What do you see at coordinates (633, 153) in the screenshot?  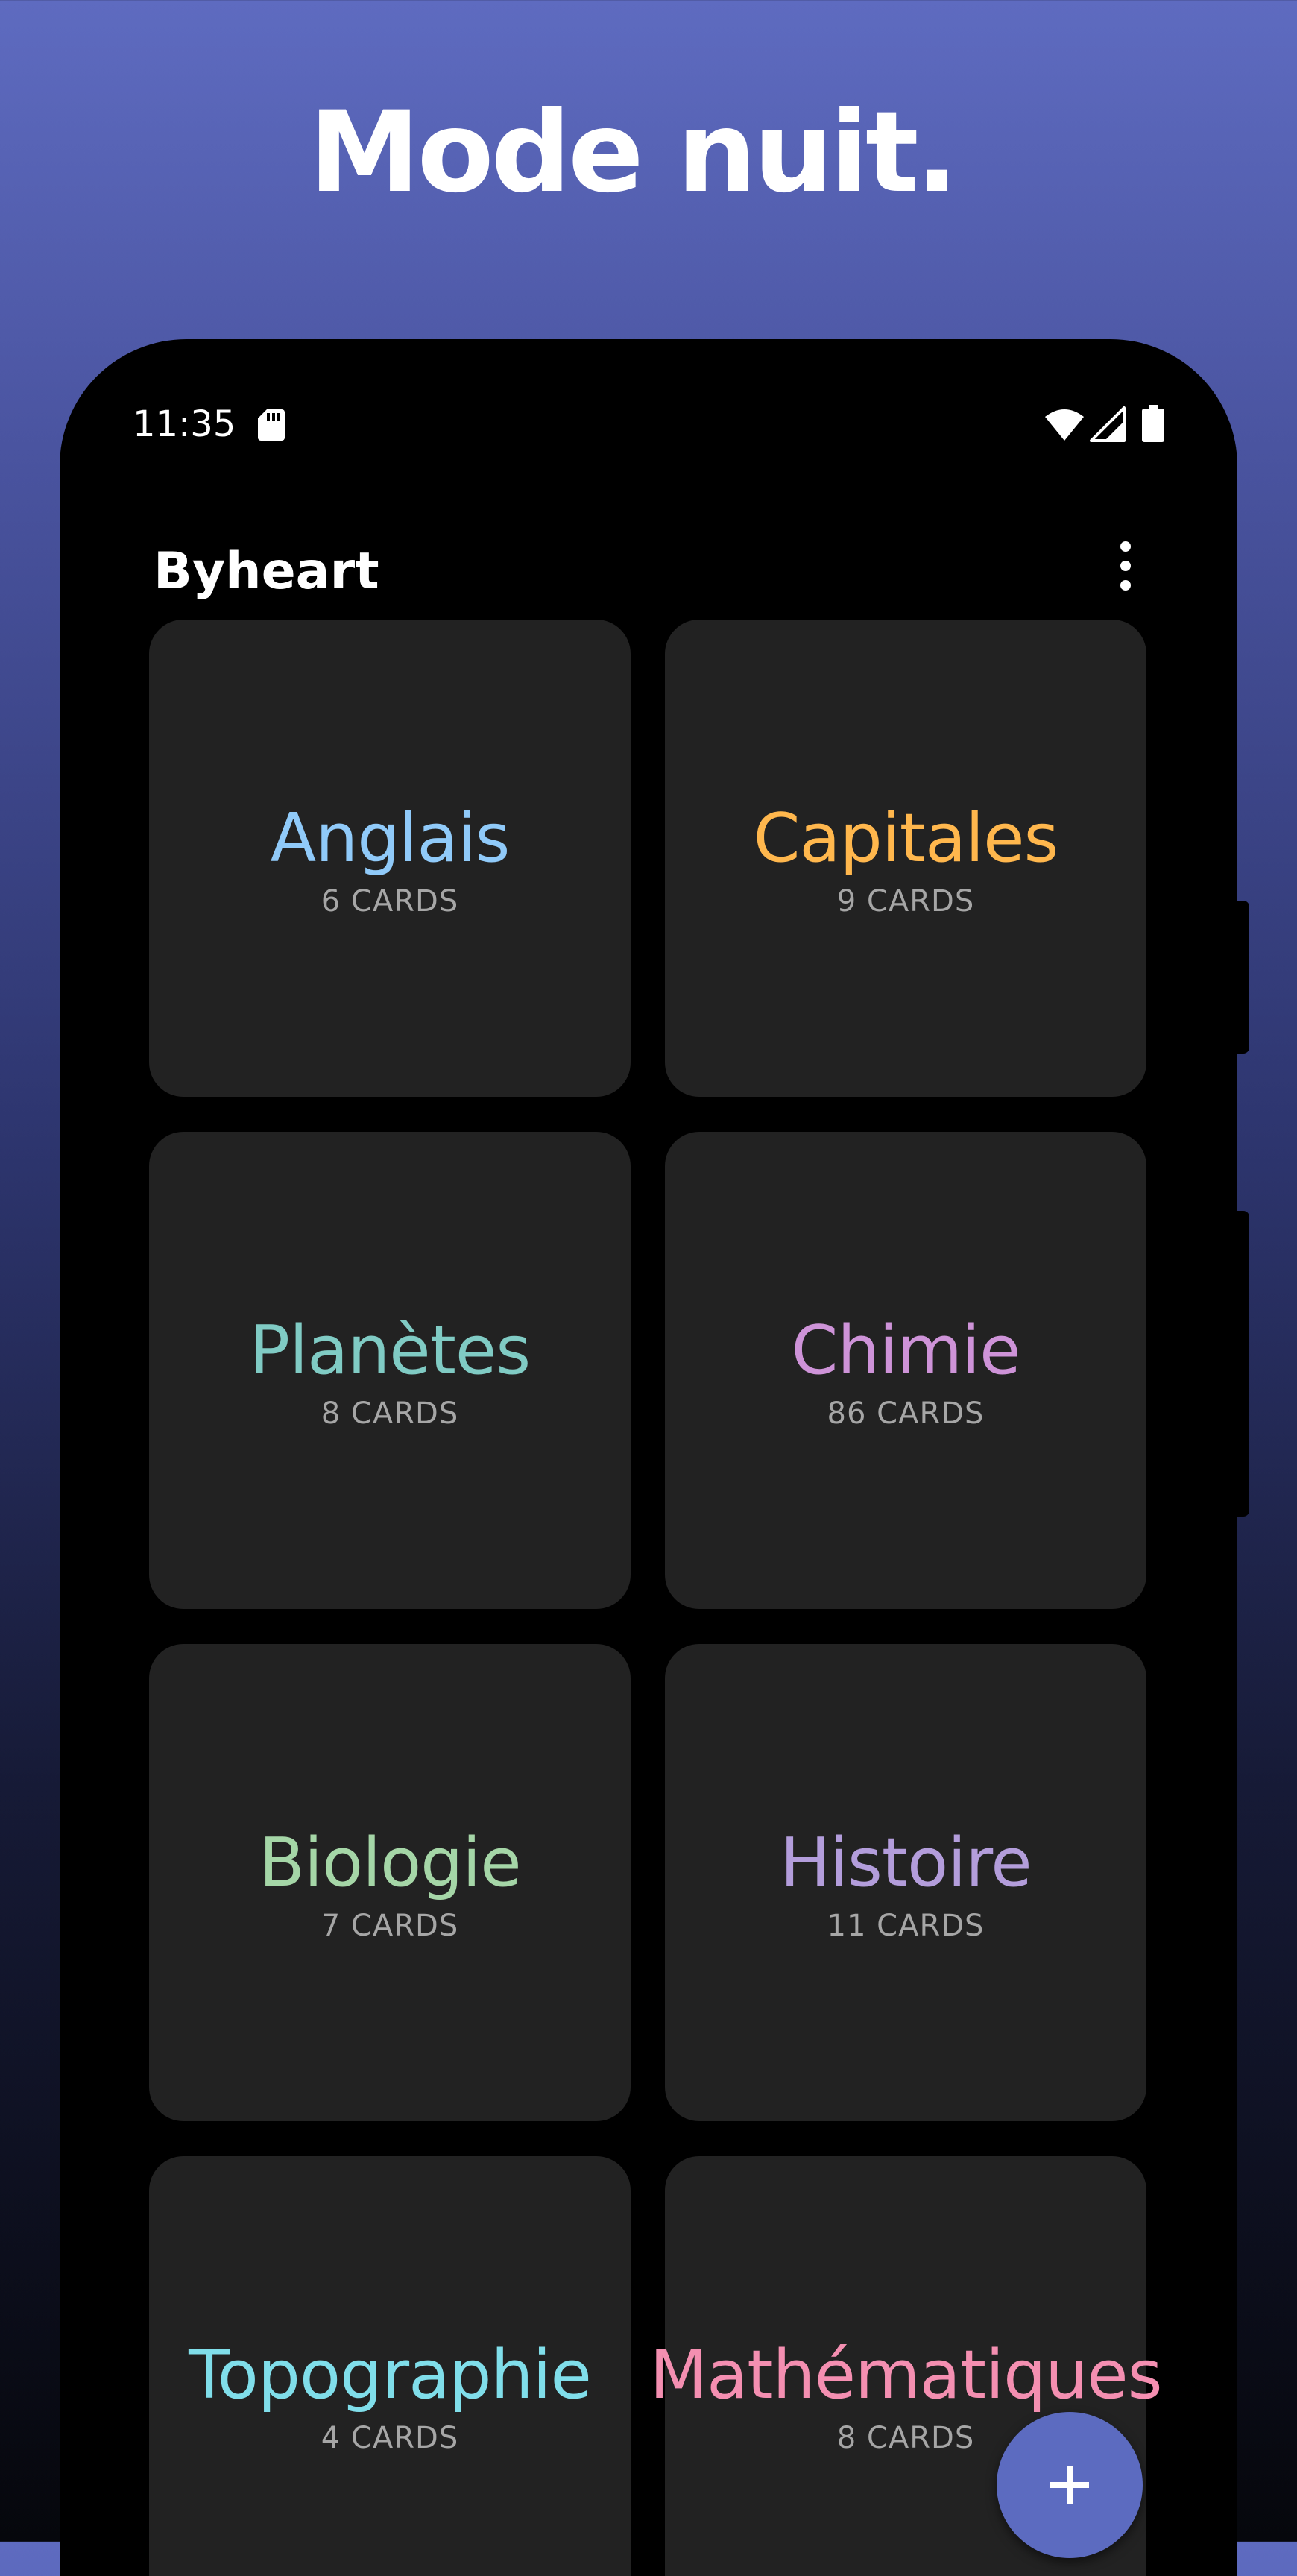 I see `headline: Mode nuit.` at bounding box center [633, 153].